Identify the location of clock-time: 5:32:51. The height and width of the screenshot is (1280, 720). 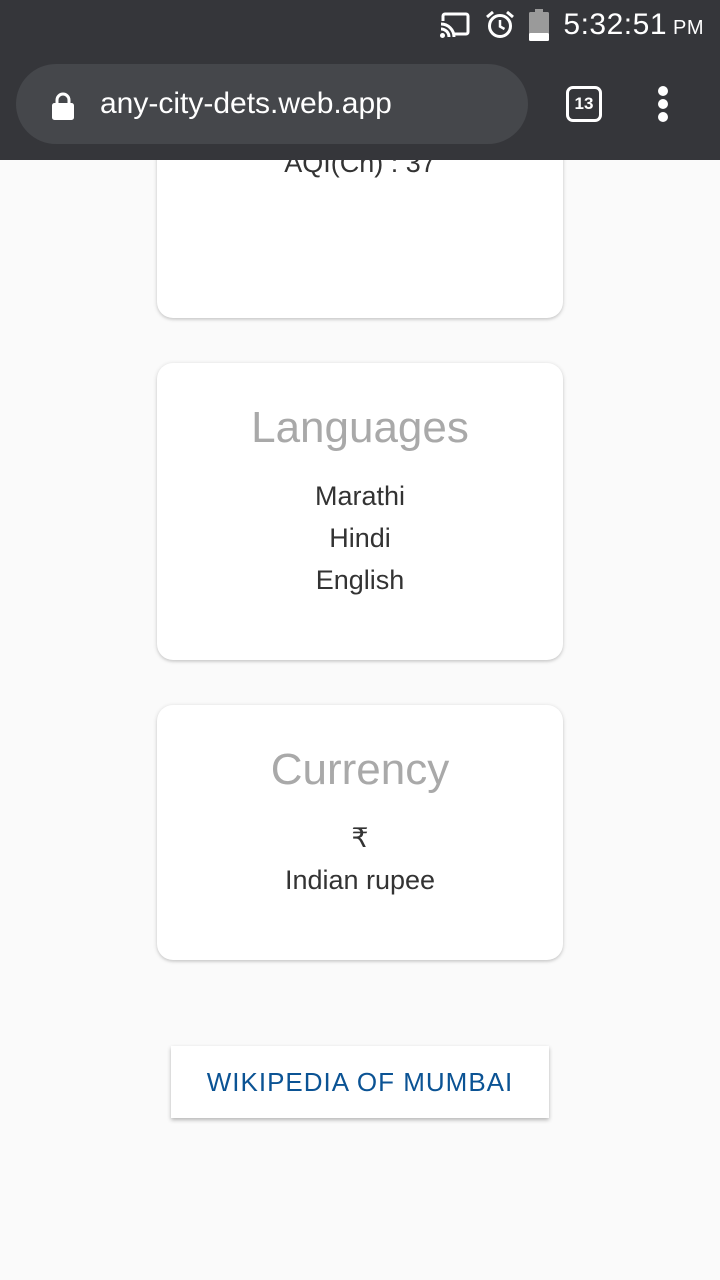
(615, 24).